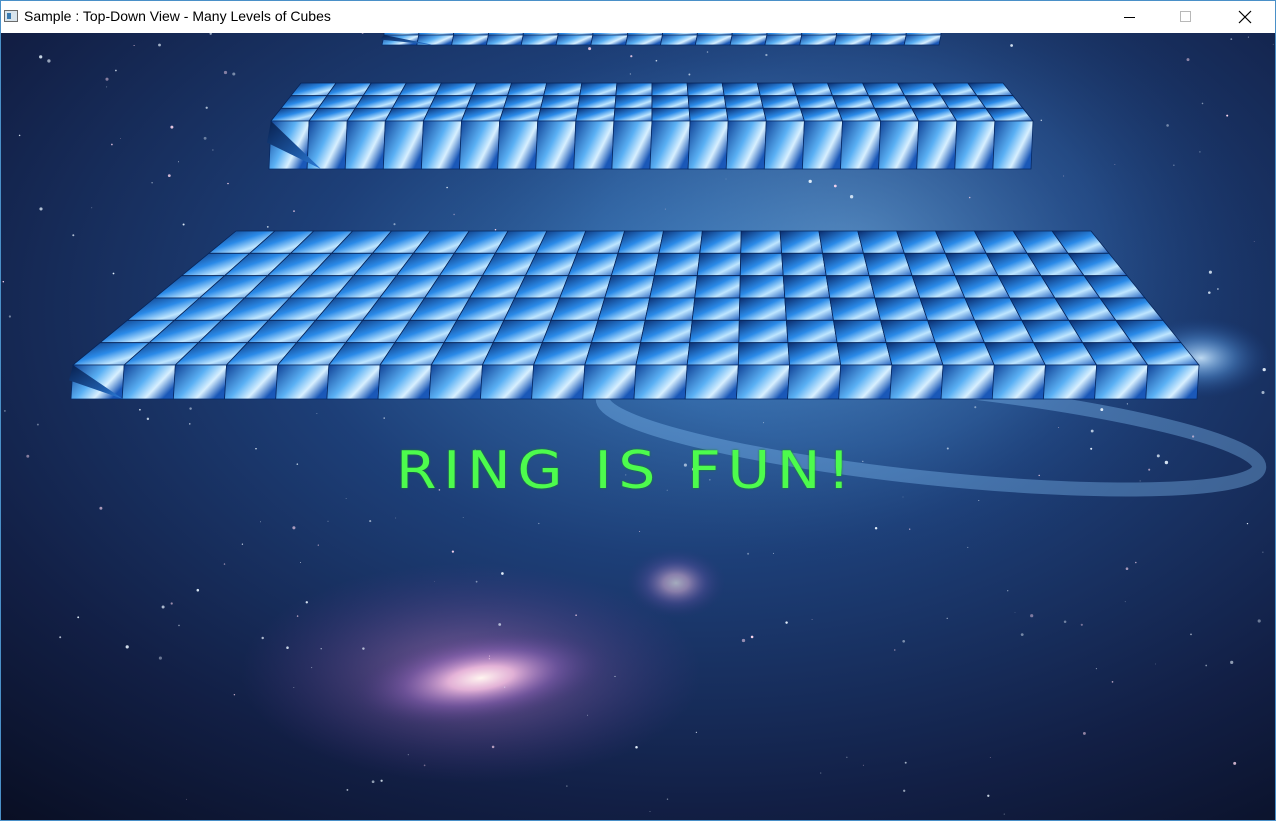  I want to click on minimize-button, so click(1130, 17).